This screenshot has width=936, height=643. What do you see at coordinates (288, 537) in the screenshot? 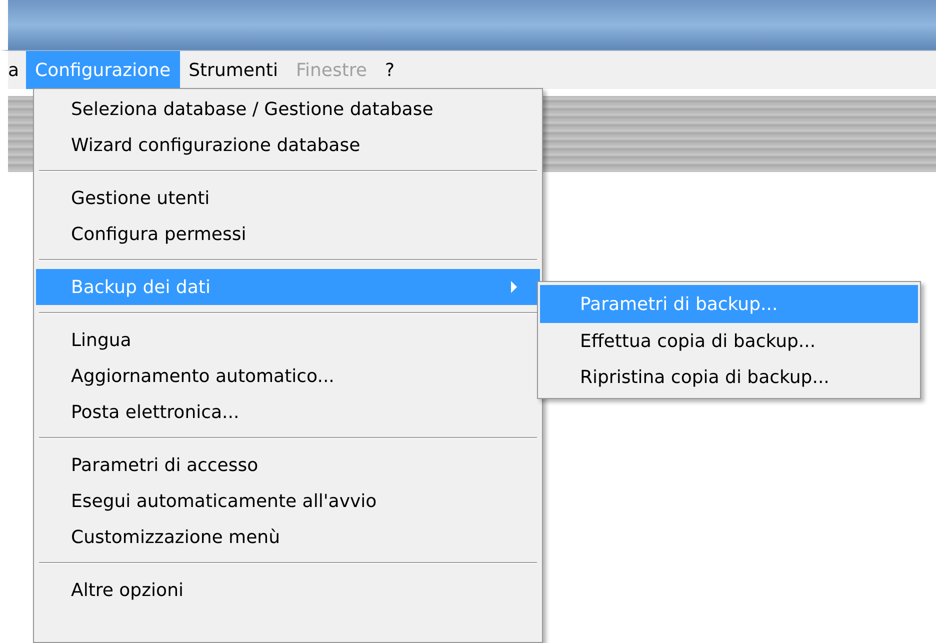
I see `menu-item: Customizzazione menù` at bounding box center [288, 537].